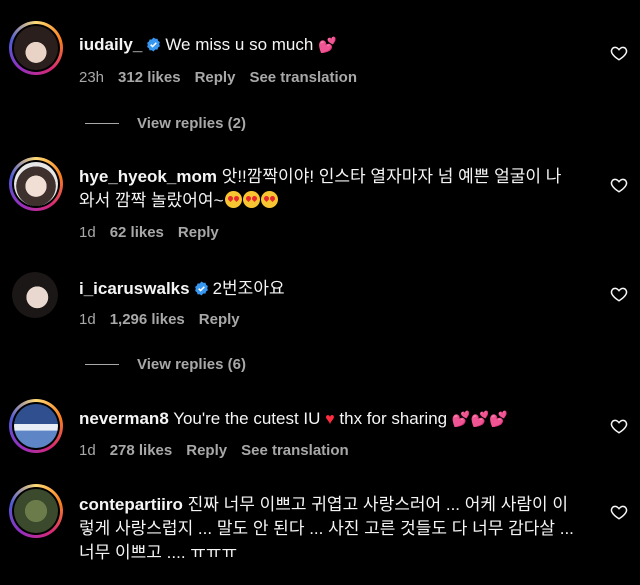 This screenshot has height=585, width=640. Describe the element at coordinates (148, 176) in the screenshot. I see `username: hye_hyeok_mom` at that location.